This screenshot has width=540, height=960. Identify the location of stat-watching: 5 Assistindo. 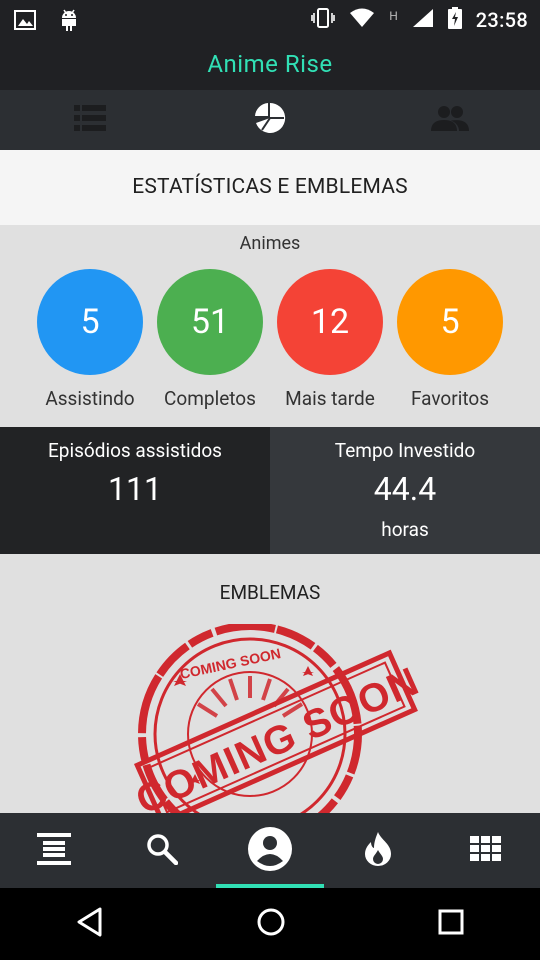
(90, 339).